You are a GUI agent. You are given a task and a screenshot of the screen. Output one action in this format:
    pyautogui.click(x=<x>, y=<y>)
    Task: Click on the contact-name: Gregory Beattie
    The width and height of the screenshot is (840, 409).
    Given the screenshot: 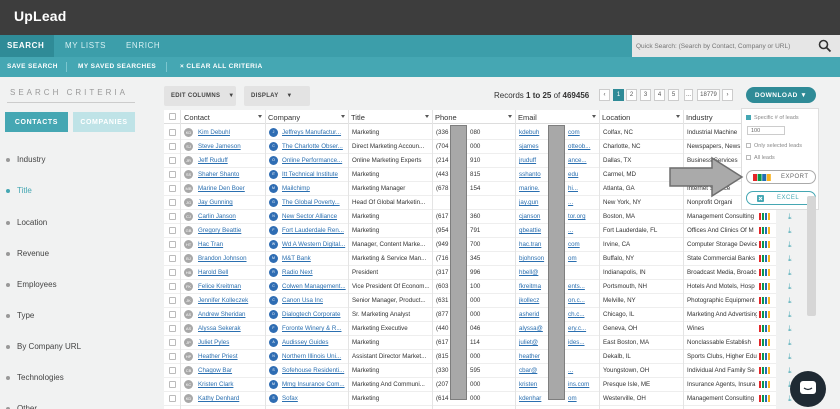 What is the action you would take?
    pyautogui.click(x=231, y=230)
    